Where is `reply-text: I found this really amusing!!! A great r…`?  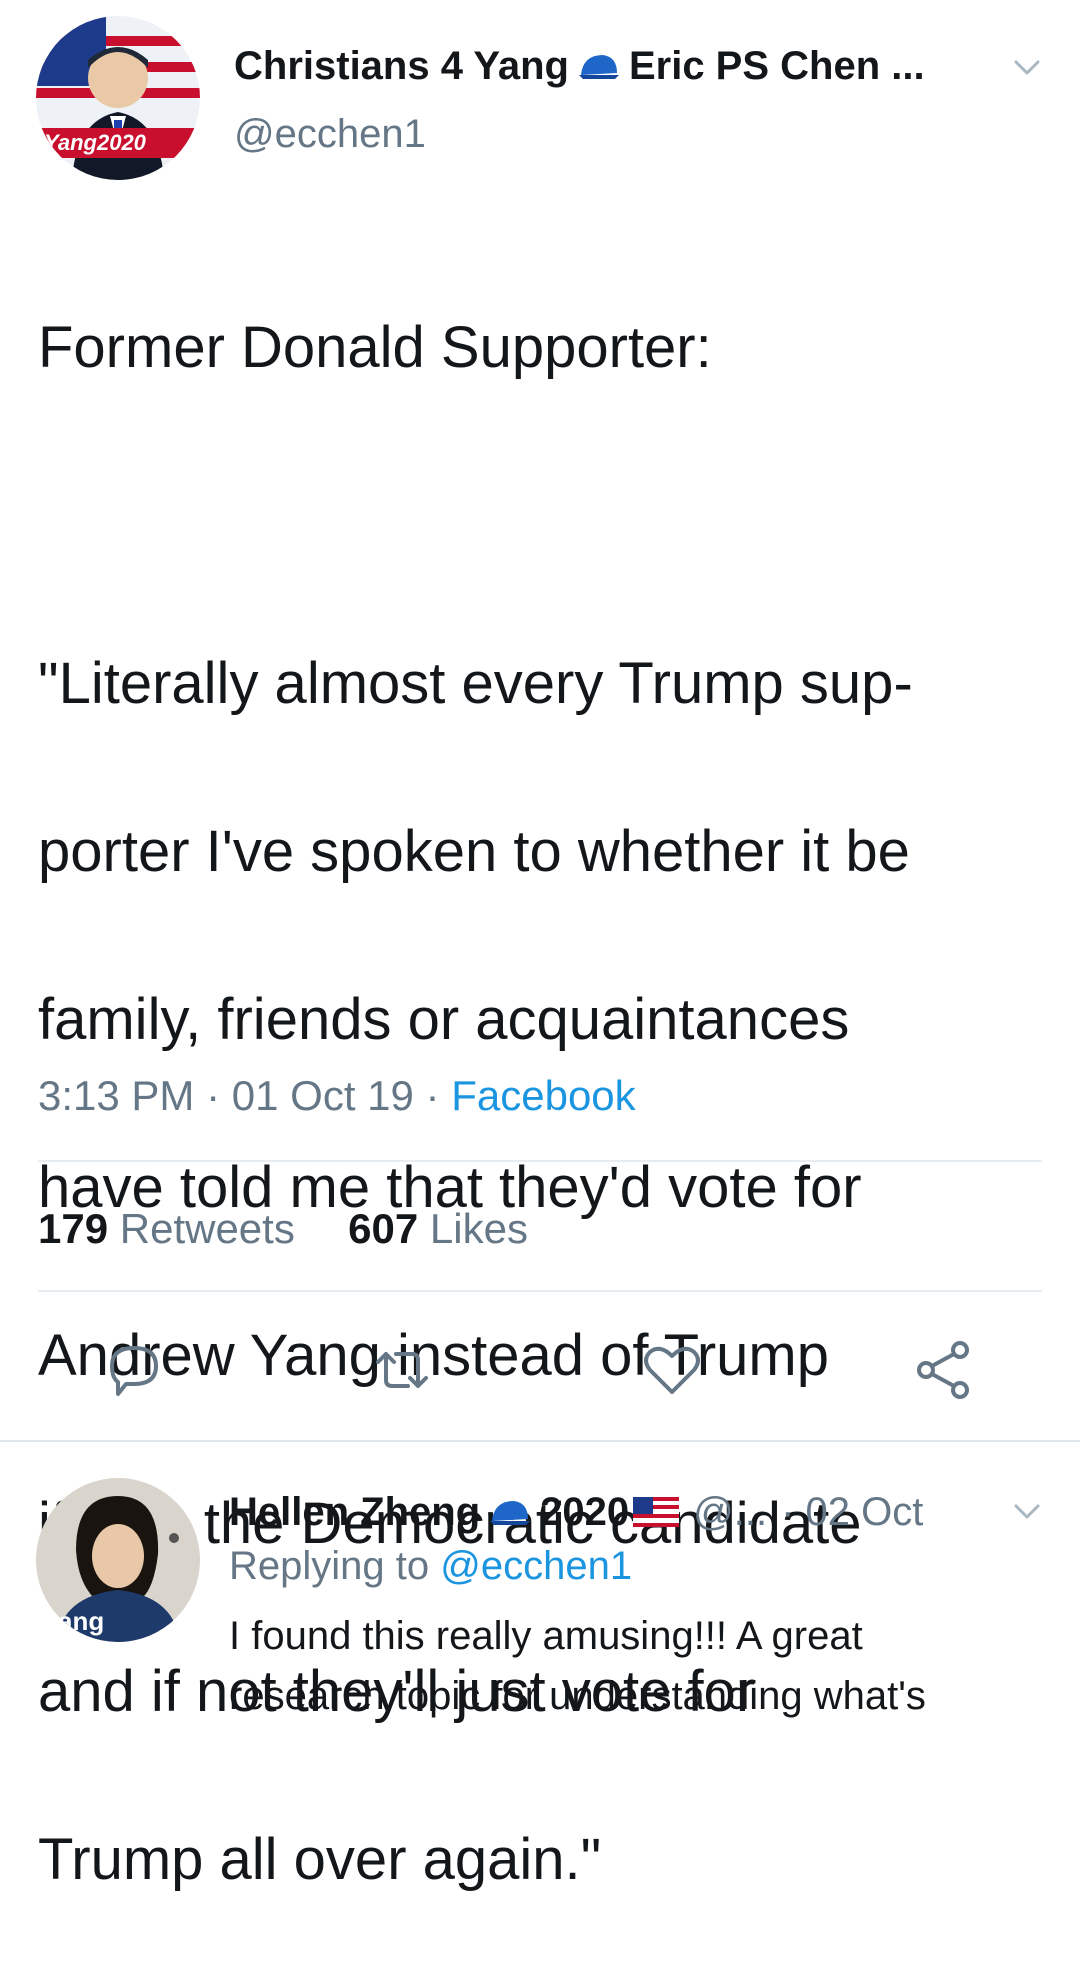
reply-text: I found this really amusing!!! A great r… is located at coordinates (644, 1666).